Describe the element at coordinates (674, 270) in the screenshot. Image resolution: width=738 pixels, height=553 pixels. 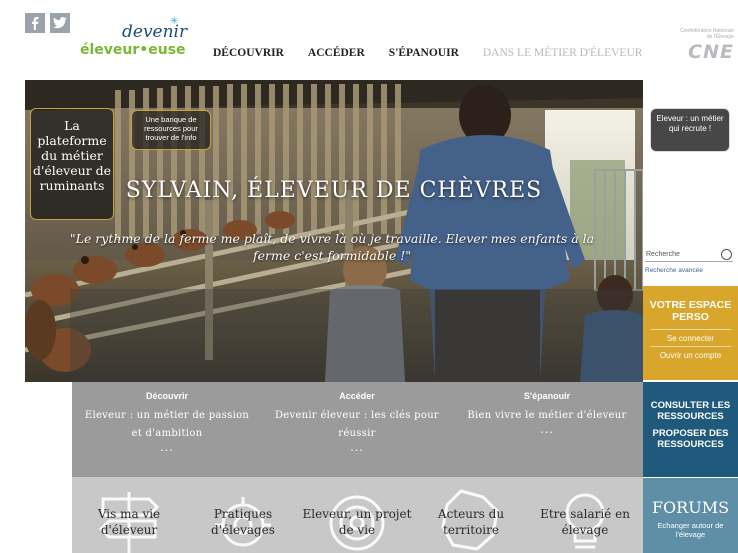
I see `advanced-search-link: Recherche avancée` at that location.